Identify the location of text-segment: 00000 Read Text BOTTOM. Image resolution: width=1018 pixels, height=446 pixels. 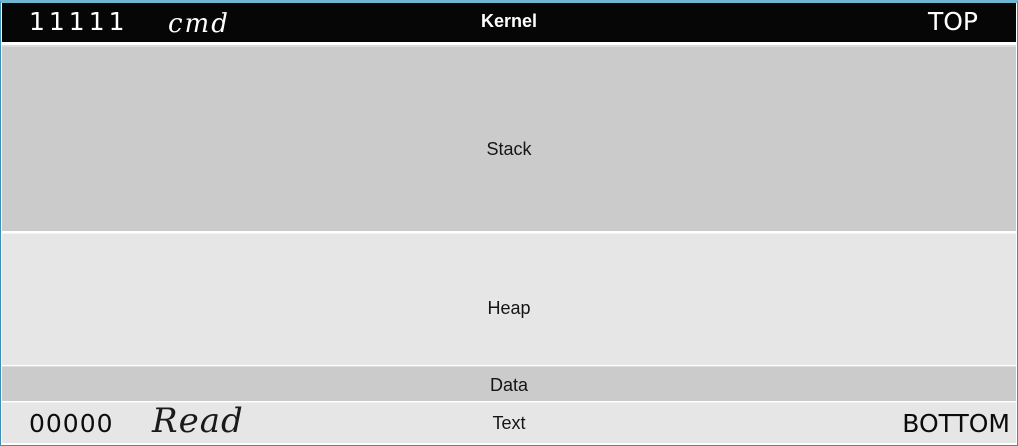
(509, 422).